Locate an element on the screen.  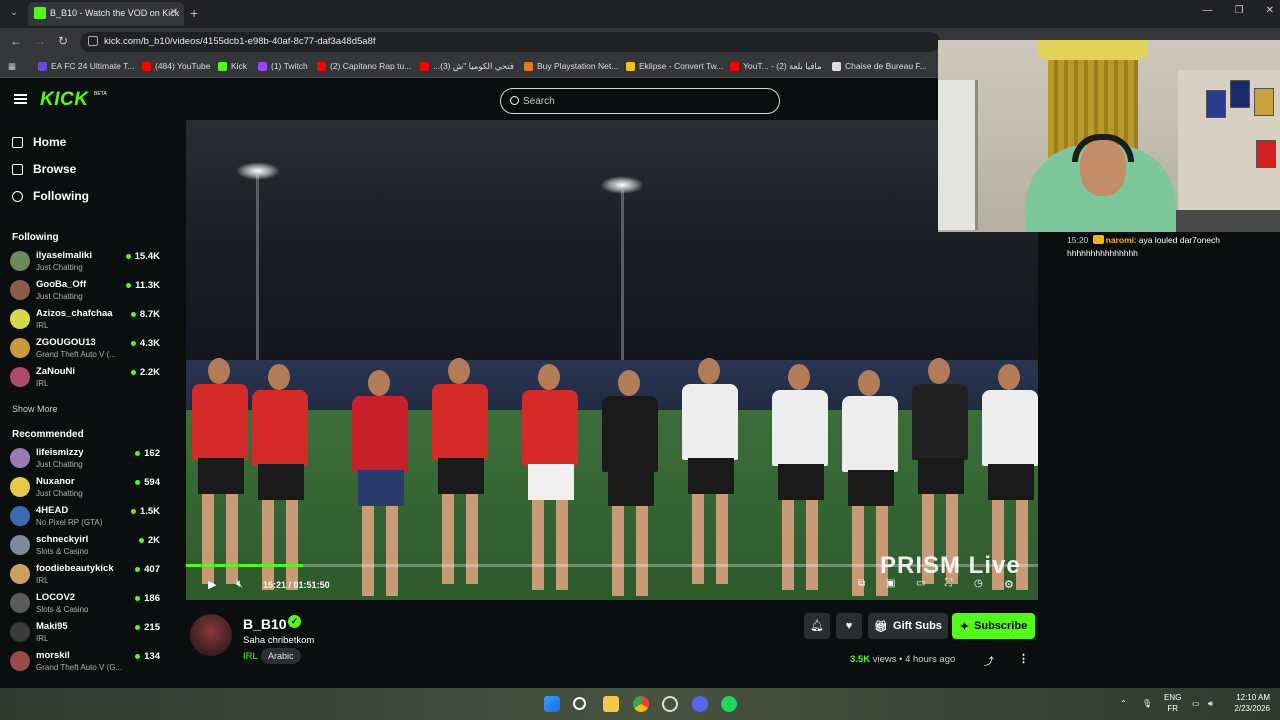
browser-tab: B_B10 - Watch the VOD on Kick ✕ is located at coordinates (106, 14).